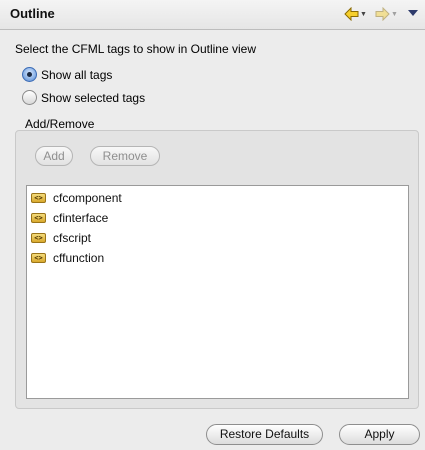 Image resolution: width=425 pixels, height=450 pixels. What do you see at coordinates (363, 14) in the screenshot?
I see `back-dropdown-icon: ▼` at bounding box center [363, 14].